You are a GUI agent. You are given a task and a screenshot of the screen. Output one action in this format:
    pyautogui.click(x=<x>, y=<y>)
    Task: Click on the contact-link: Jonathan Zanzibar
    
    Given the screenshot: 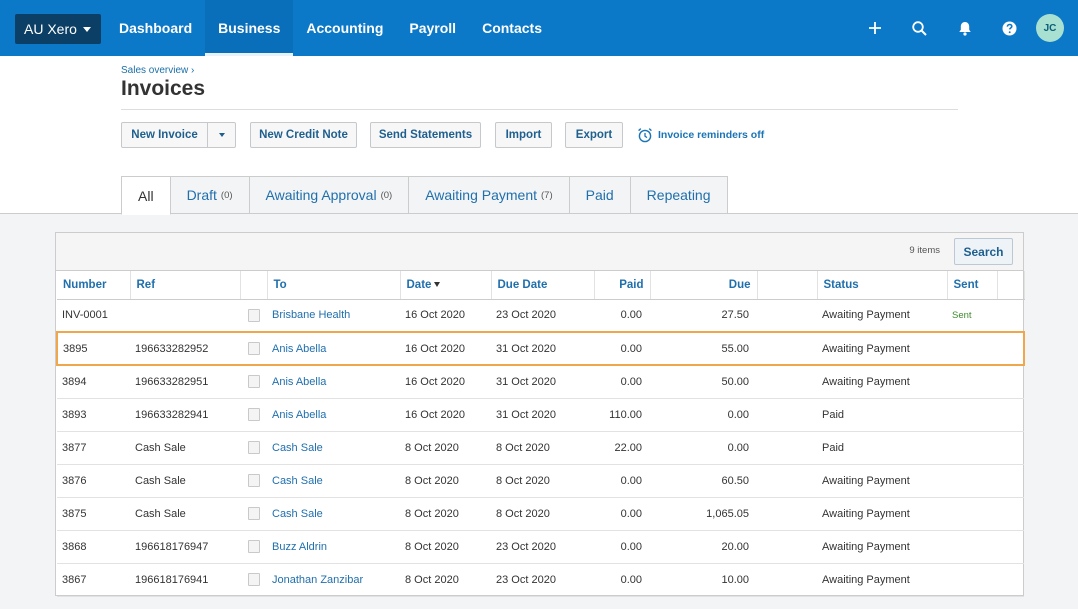 What is the action you would take?
    pyautogui.click(x=317, y=580)
    